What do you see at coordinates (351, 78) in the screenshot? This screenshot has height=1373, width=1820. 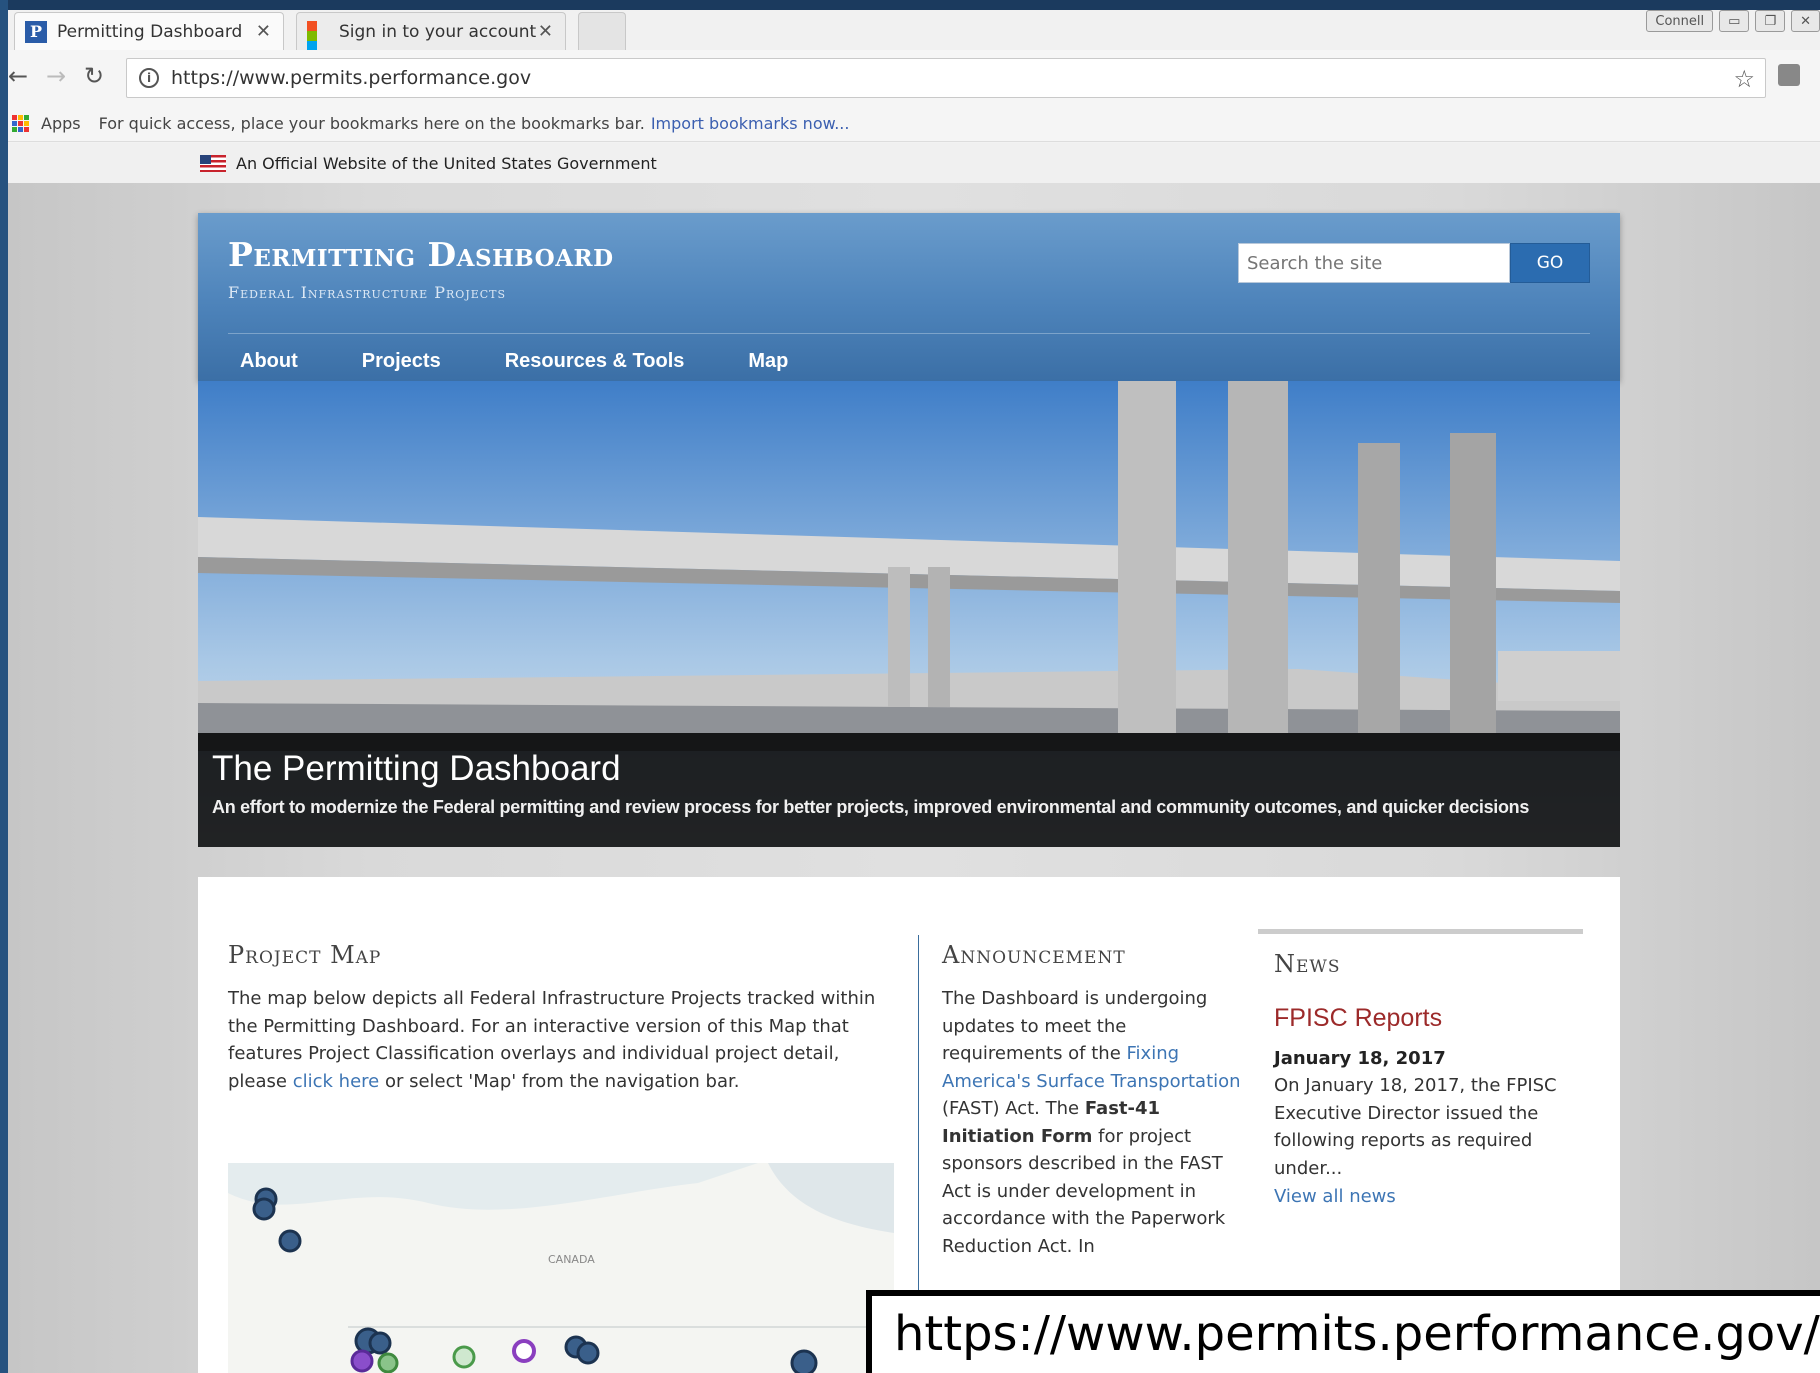 I see `url-text: https://www.permits.performance.gov` at bounding box center [351, 78].